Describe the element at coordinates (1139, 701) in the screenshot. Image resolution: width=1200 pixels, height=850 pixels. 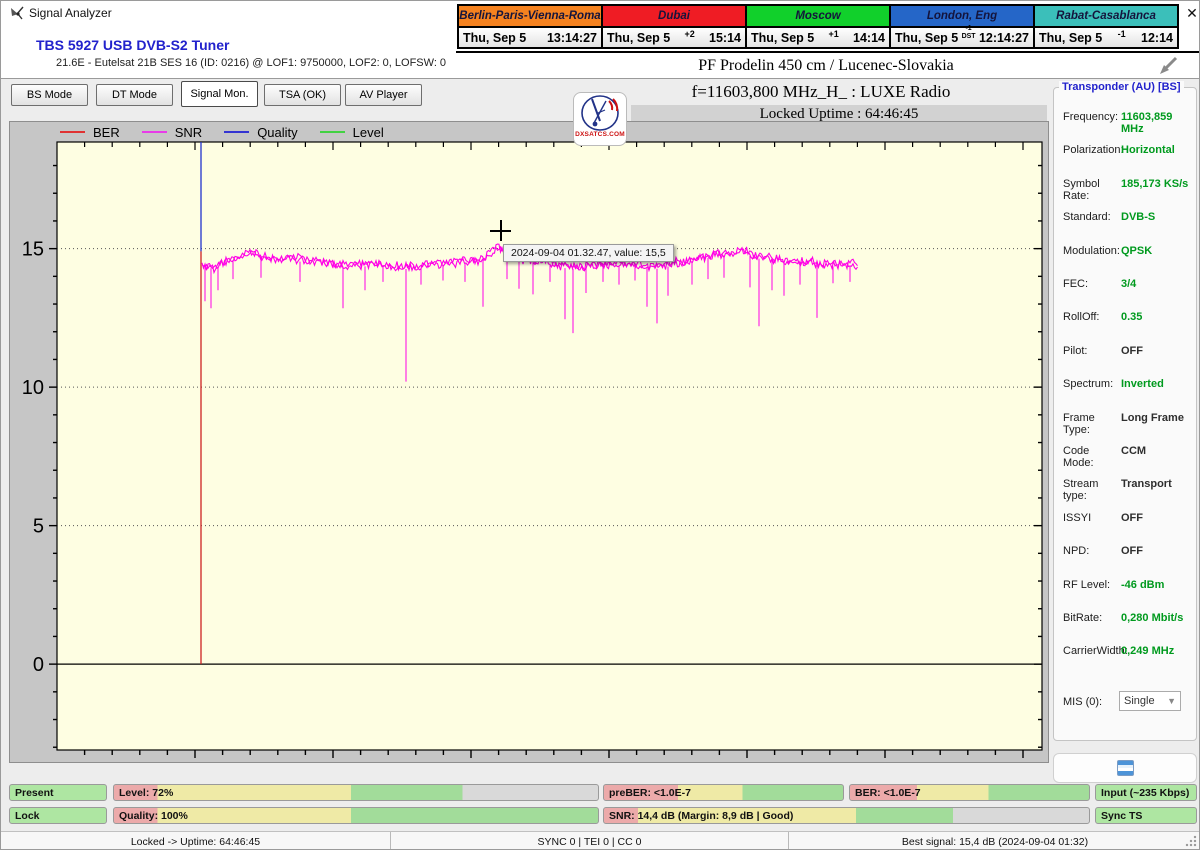
I see `mis-value: Single` at that location.